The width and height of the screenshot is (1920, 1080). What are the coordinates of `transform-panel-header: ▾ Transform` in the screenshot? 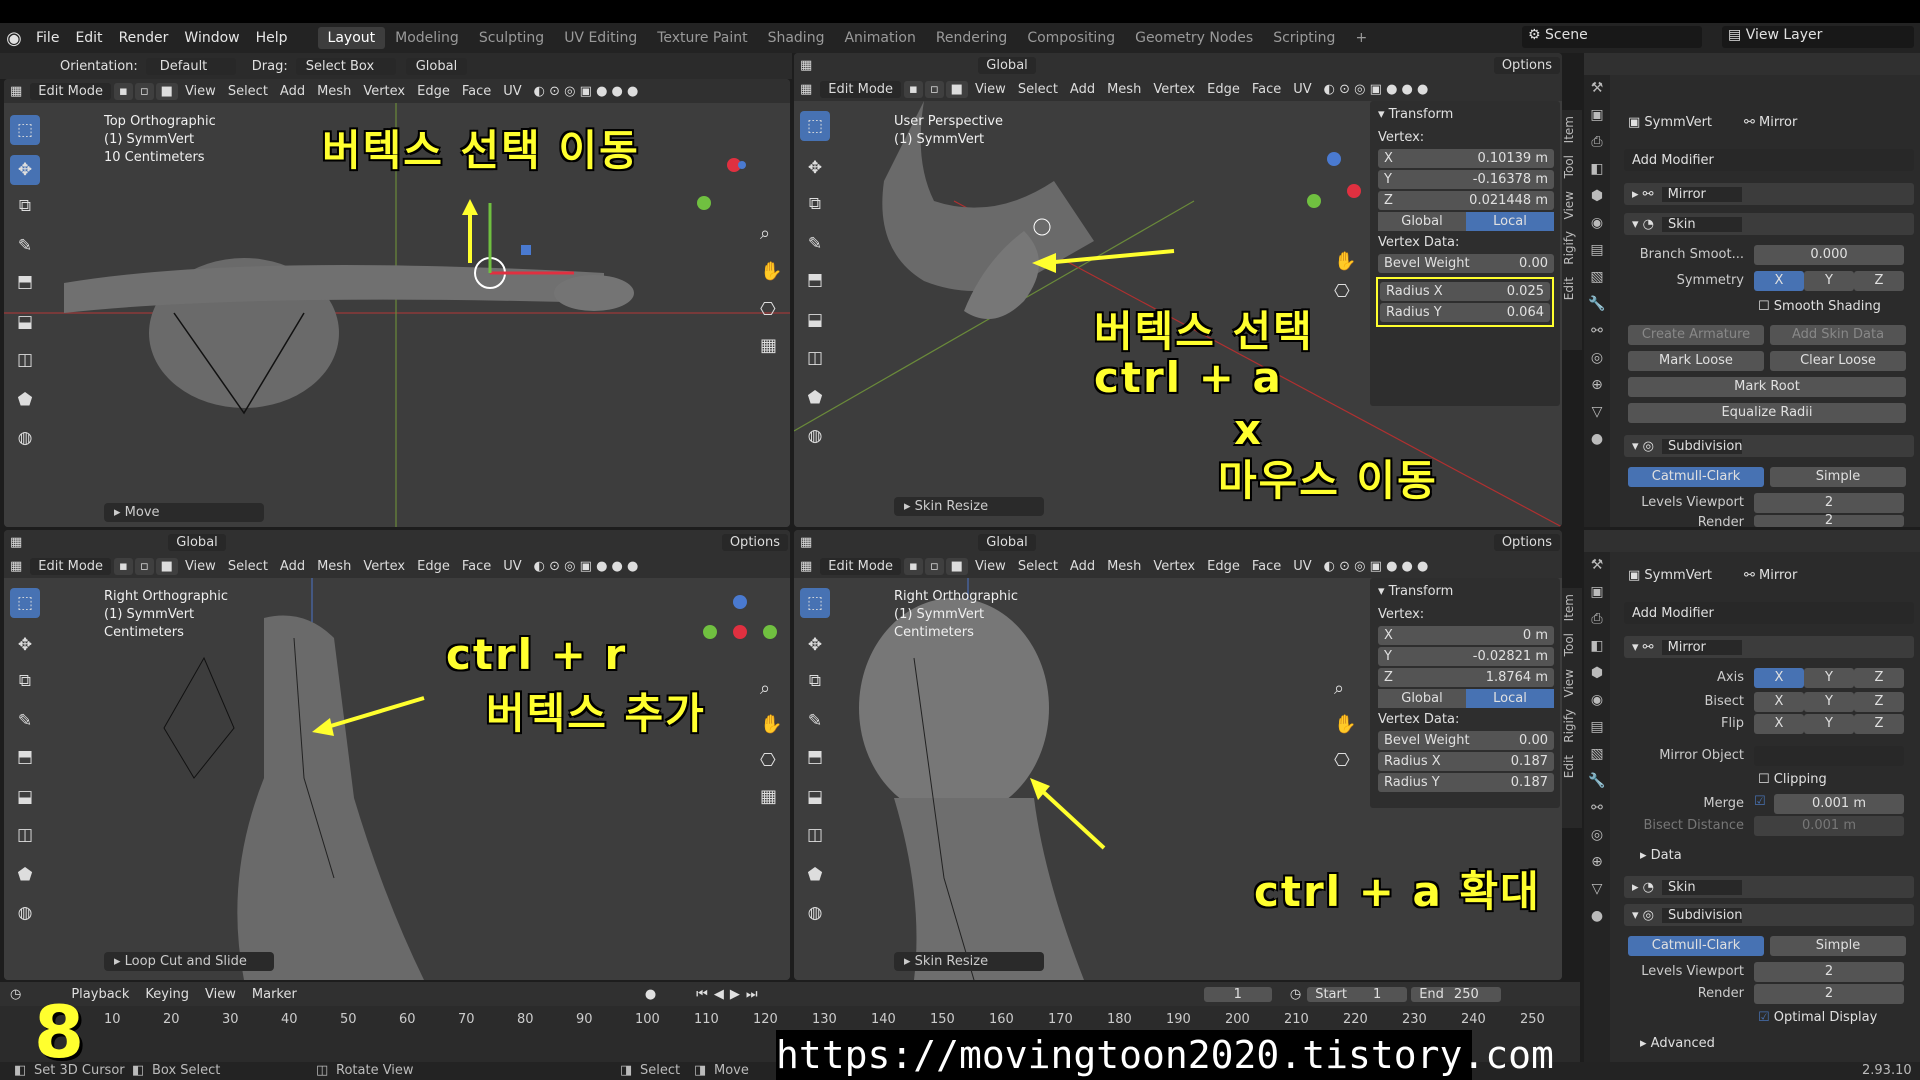 It's located at (1415, 591).